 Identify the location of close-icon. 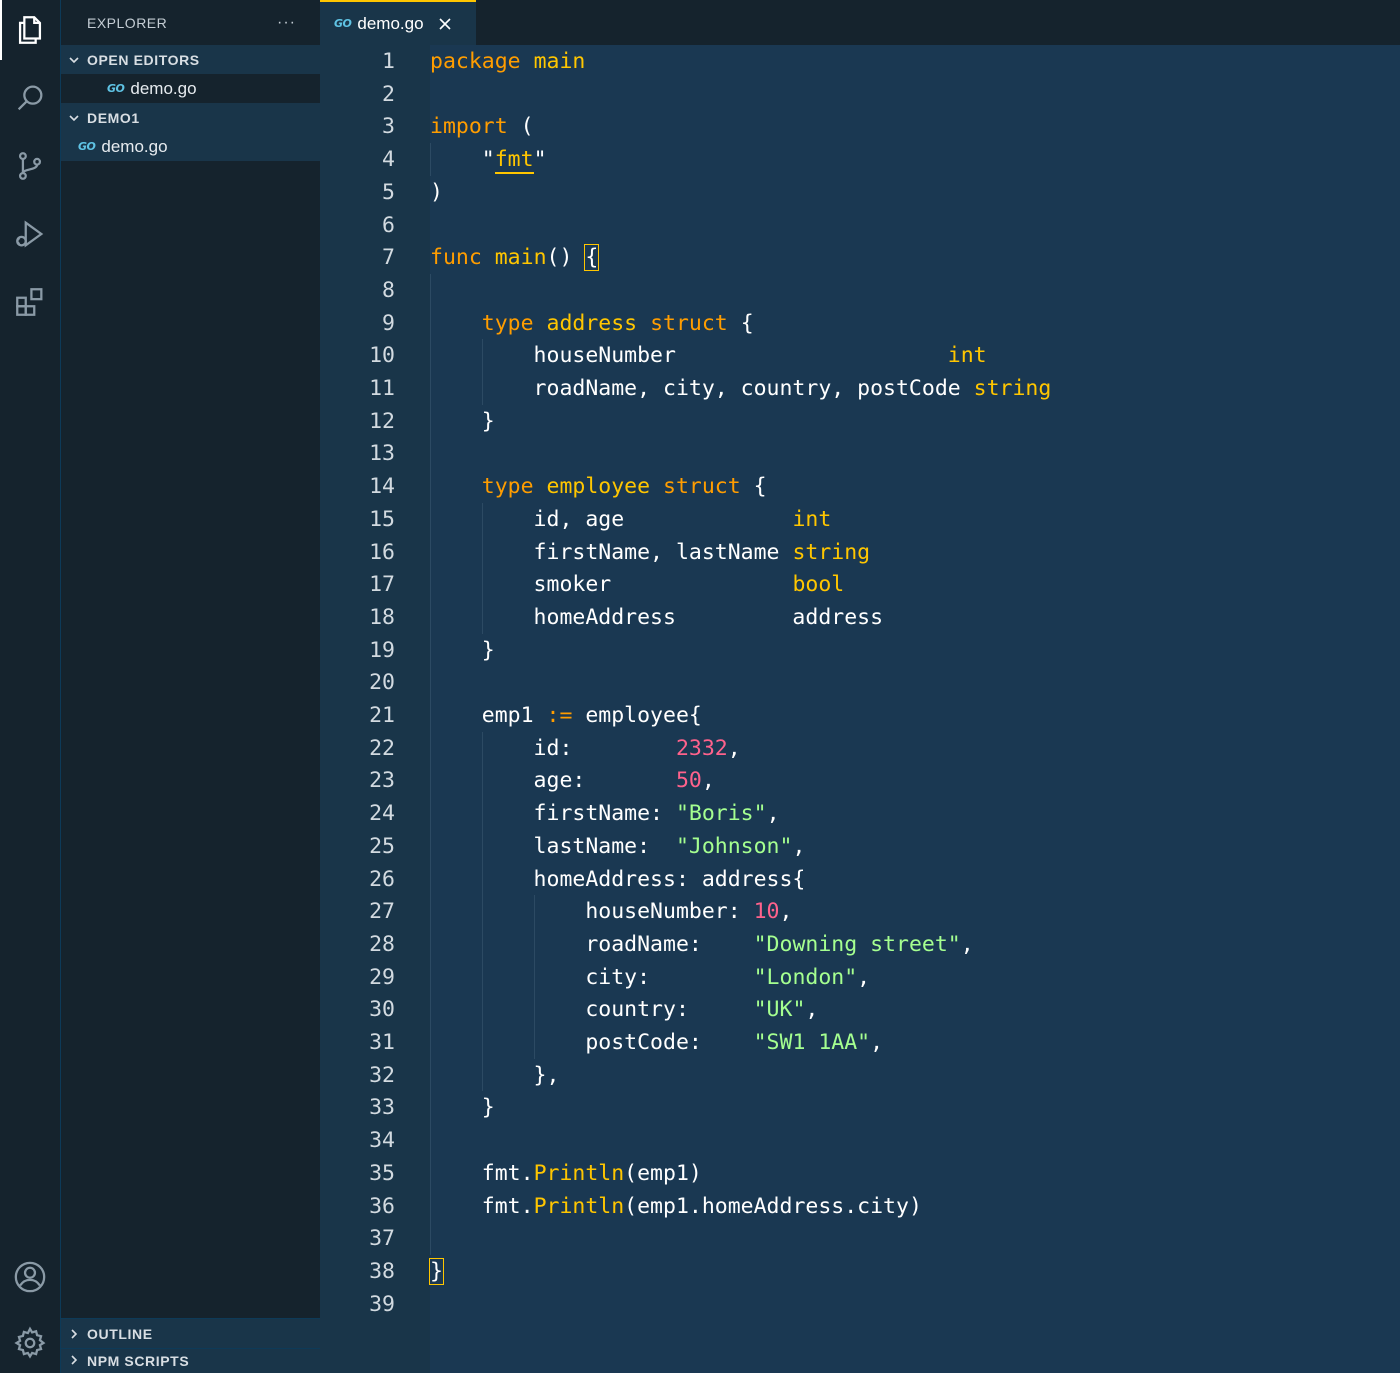
(445, 24).